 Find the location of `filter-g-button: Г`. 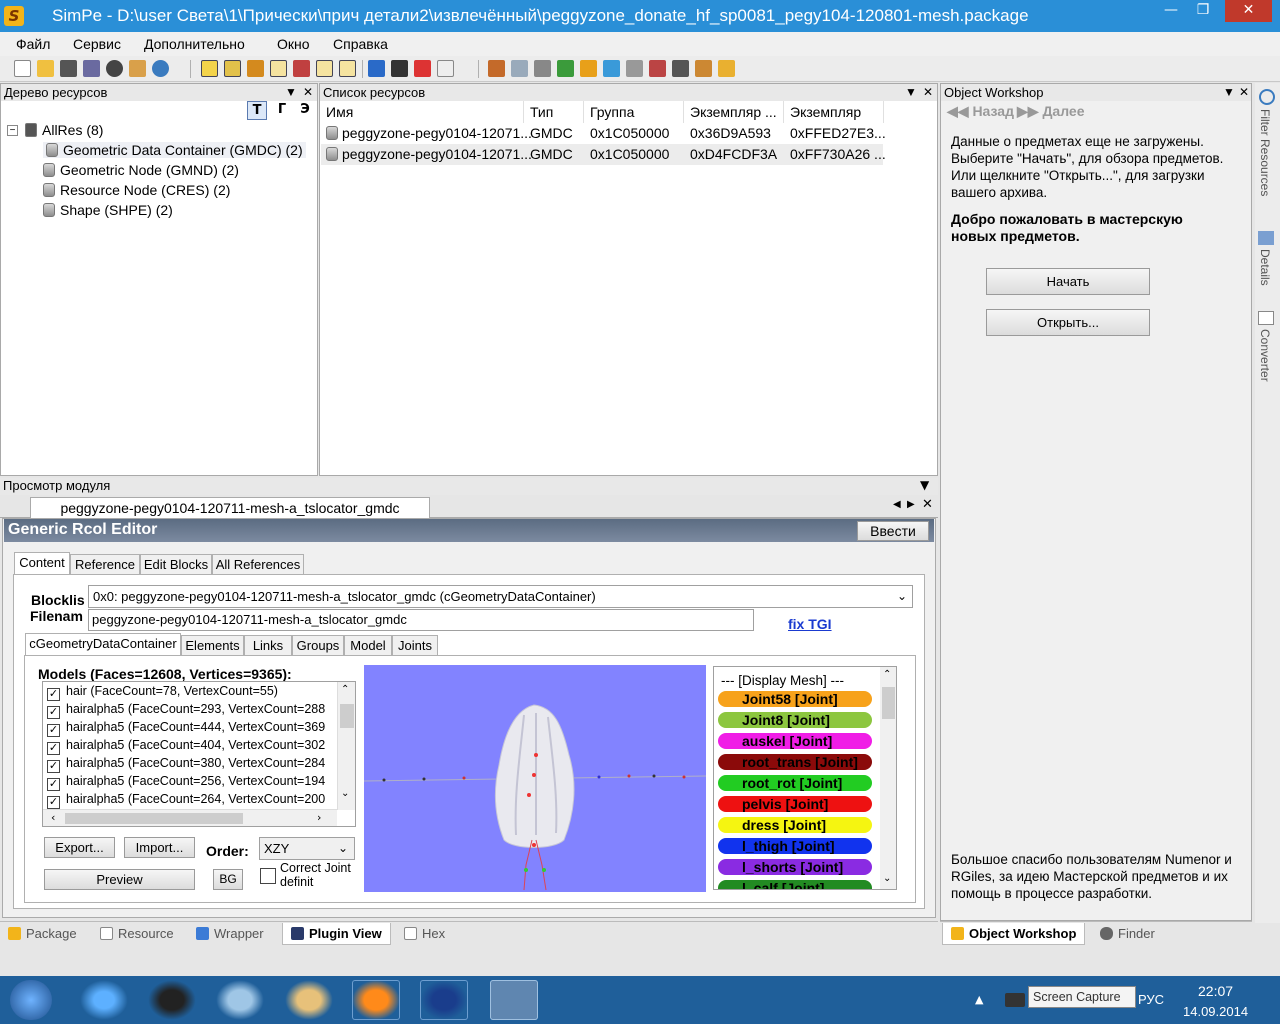

filter-g-button: Г is located at coordinates (282, 110).